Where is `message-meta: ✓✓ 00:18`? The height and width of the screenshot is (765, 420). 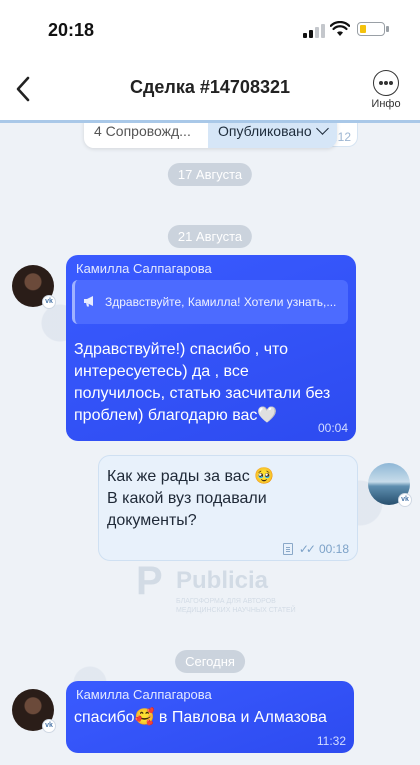 message-meta: ✓✓ 00:18 is located at coordinates (315, 549).